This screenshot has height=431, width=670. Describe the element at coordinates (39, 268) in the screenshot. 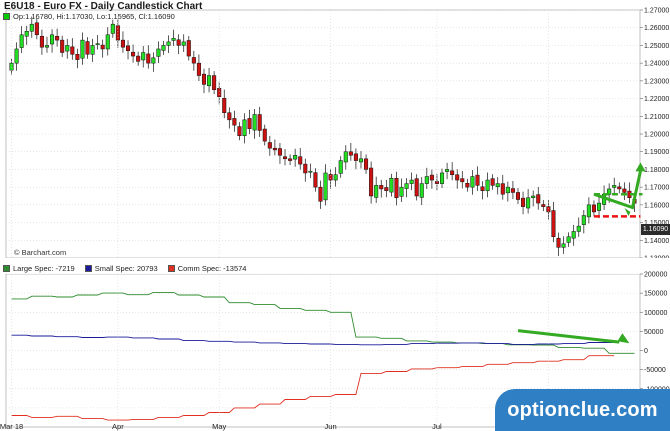

I see `legend-item-large-spec: Large Spec: -7219` at that location.